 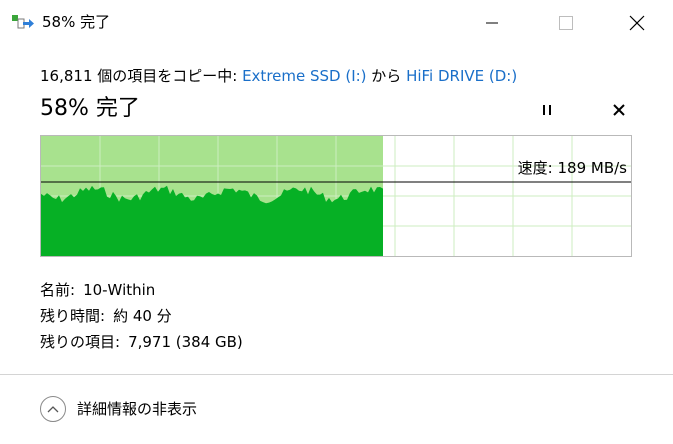 I want to click on minimize-icon, so click(x=492, y=22).